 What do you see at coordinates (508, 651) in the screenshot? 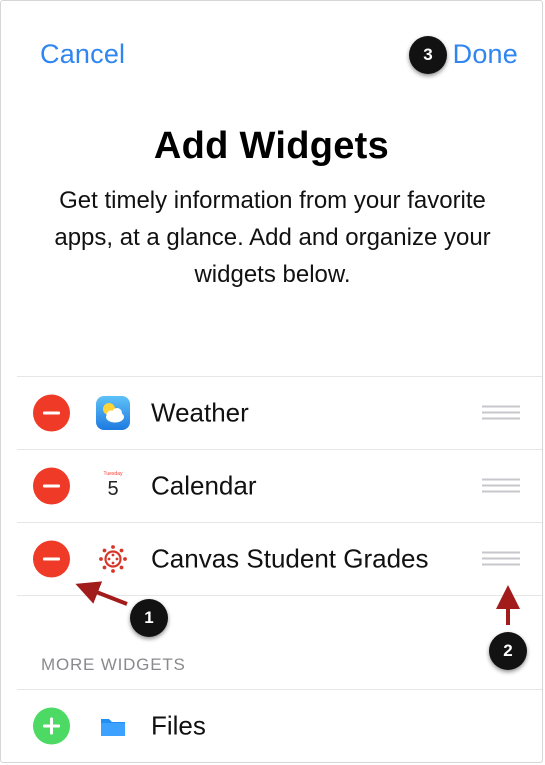
I see `callout-2: 2` at bounding box center [508, 651].